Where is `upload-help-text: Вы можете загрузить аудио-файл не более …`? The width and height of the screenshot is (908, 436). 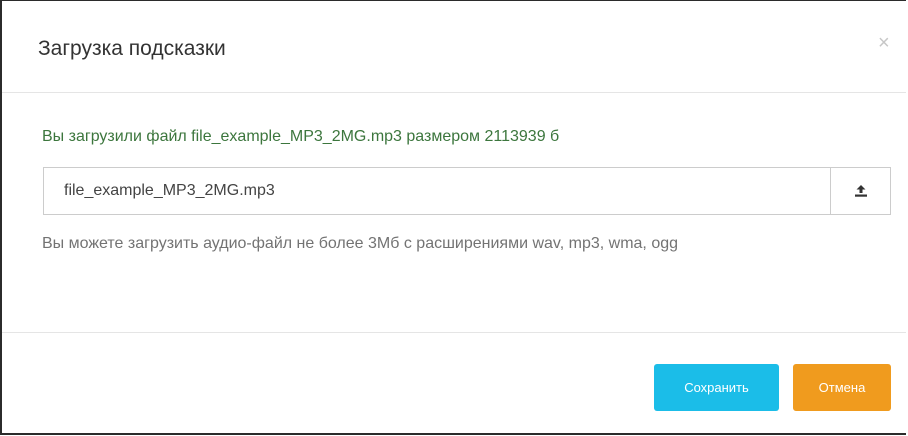
upload-help-text: Вы можете загрузить аудио-файл не более … is located at coordinates (360, 243).